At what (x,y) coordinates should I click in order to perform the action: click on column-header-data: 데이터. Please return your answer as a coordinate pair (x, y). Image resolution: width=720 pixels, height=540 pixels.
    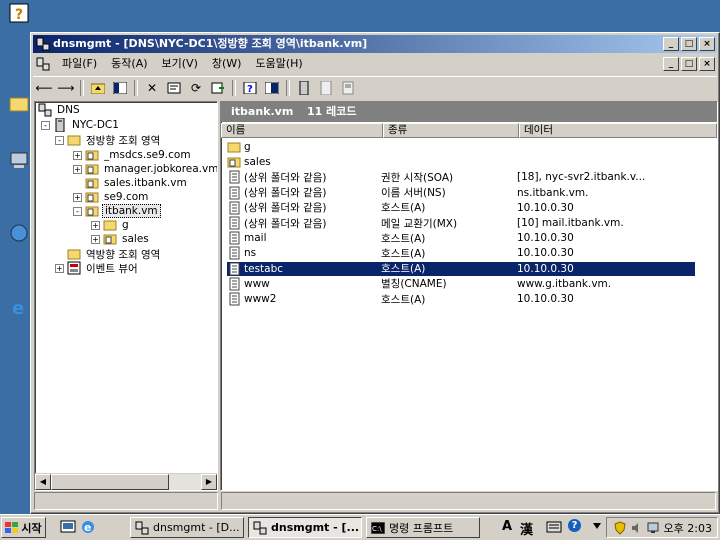
    Looking at the image, I should click on (618, 130).